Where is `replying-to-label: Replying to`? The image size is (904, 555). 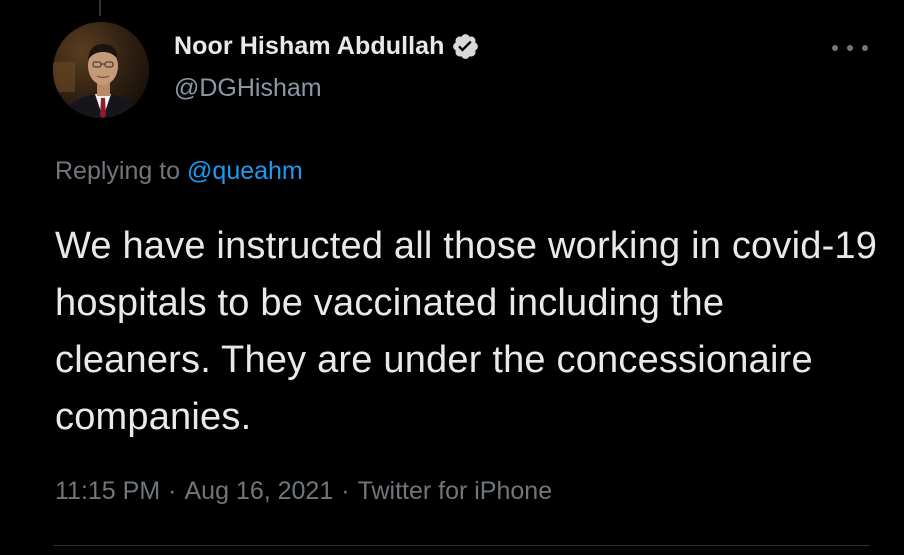
replying-to-label: Replying to is located at coordinates (118, 171).